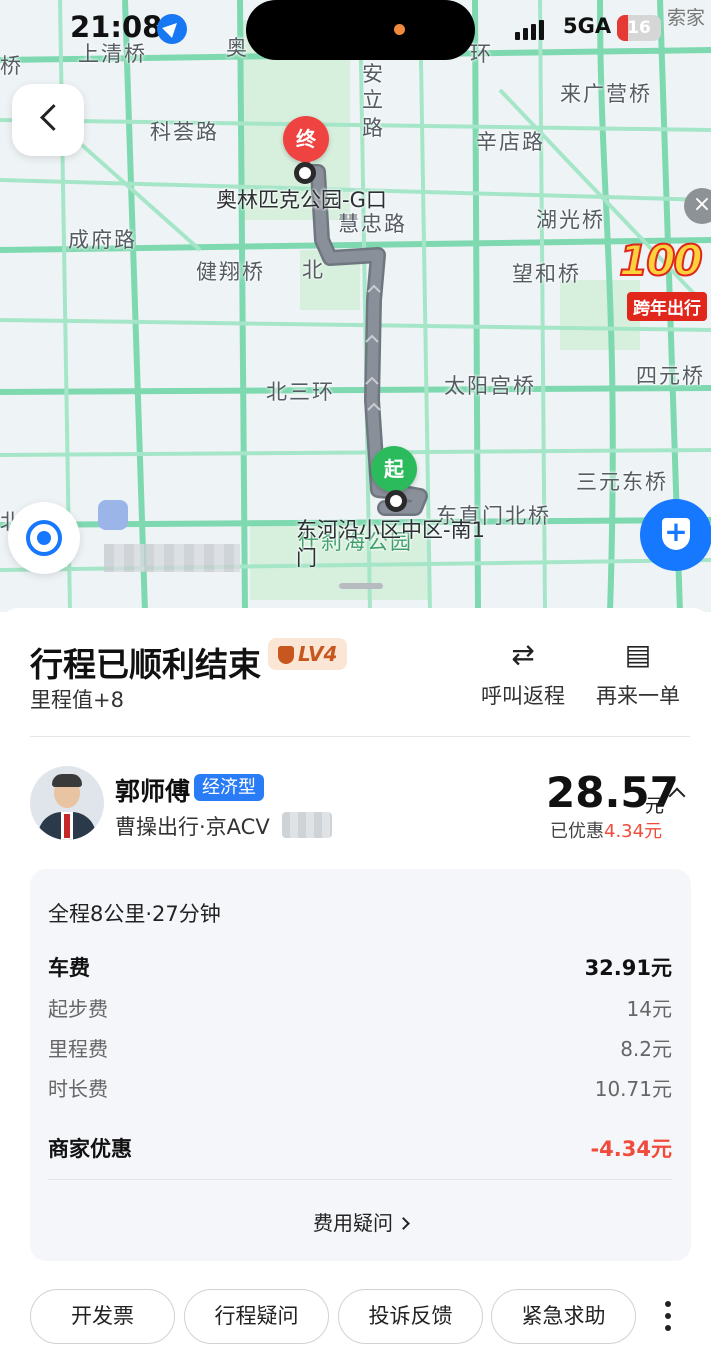  Describe the element at coordinates (373, 128) in the screenshot. I see `map-label: 路` at that location.